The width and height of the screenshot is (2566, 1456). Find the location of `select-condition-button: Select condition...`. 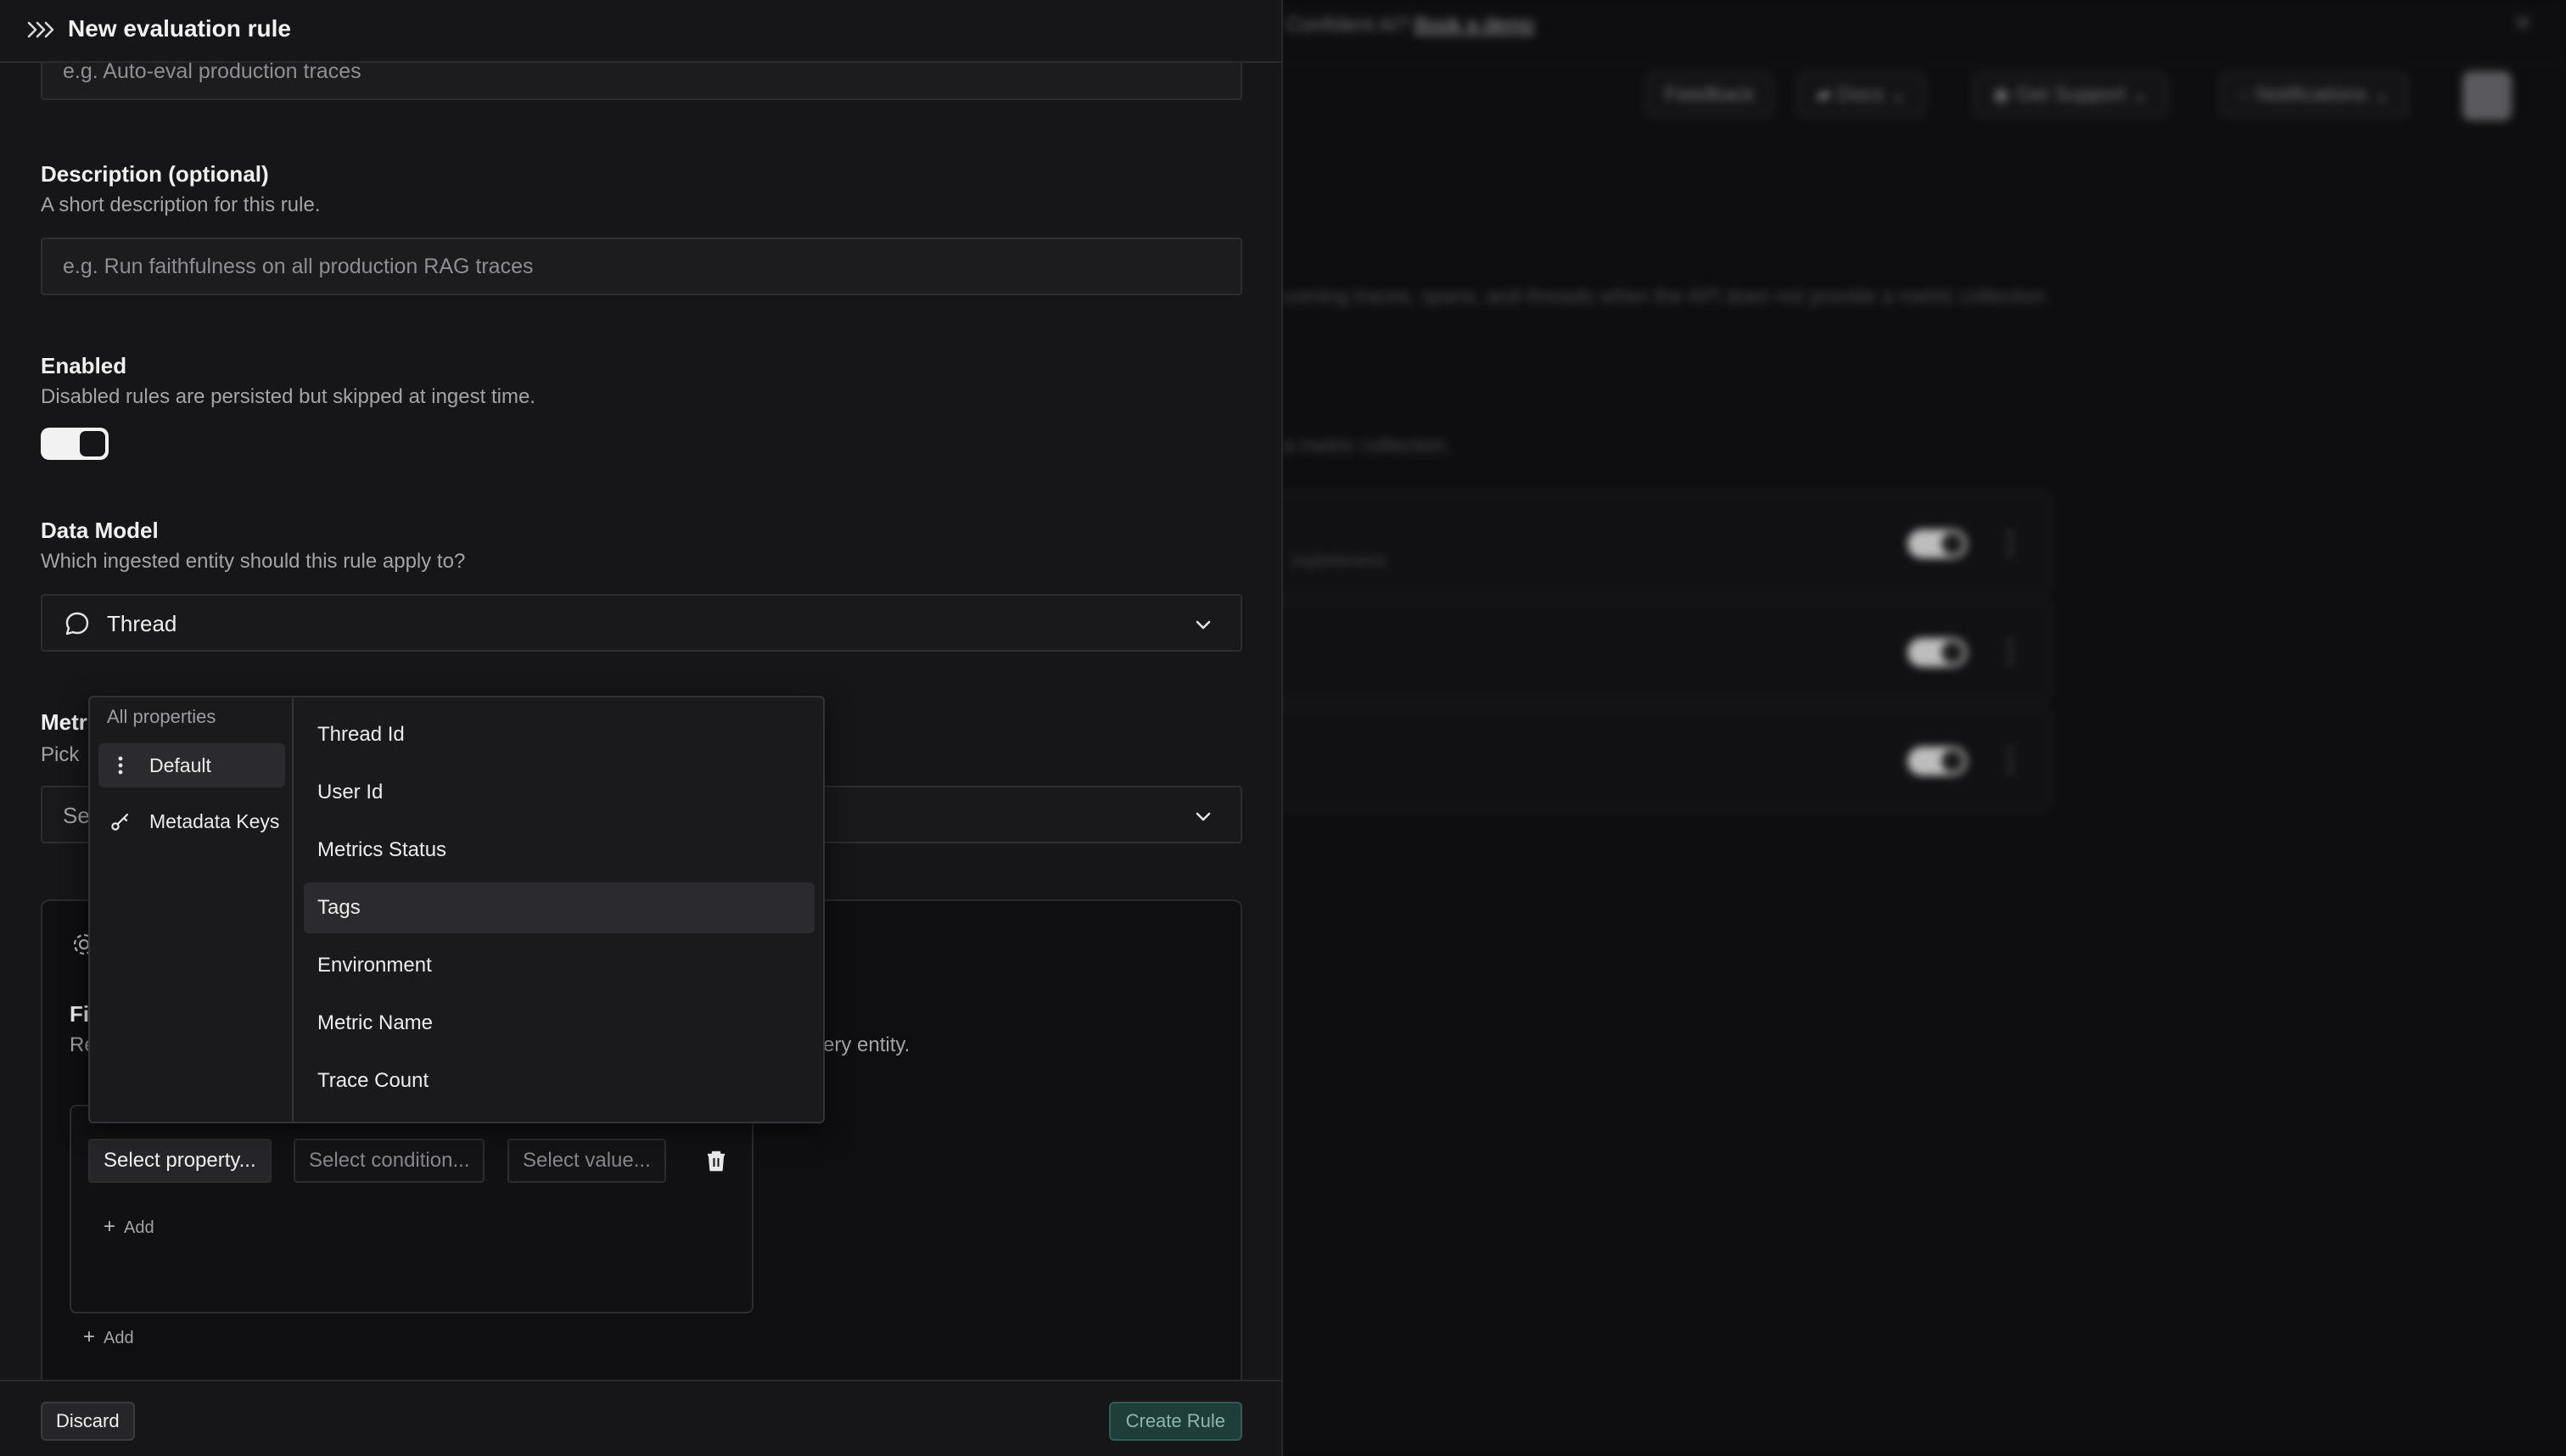

select-condition-button: Select condition... is located at coordinates (389, 1161).